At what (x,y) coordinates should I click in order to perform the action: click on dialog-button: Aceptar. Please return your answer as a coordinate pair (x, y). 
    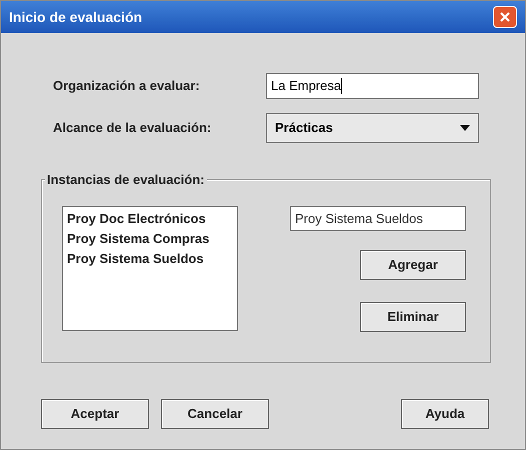
    Looking at the image, I should click on (95, 414).